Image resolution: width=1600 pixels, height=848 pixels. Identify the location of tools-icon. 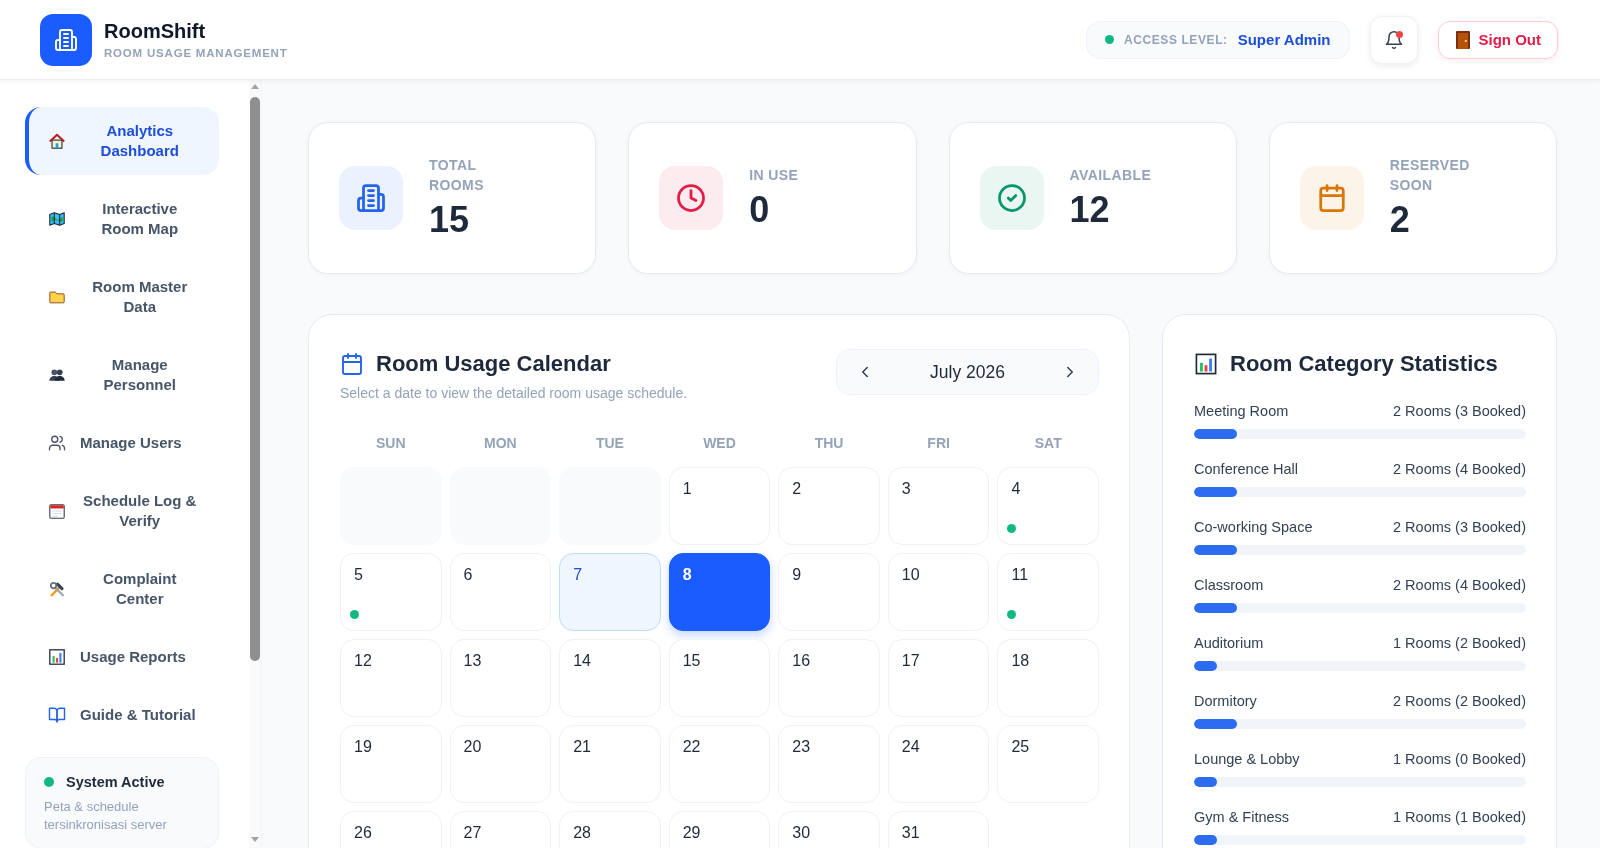
(57, 589).